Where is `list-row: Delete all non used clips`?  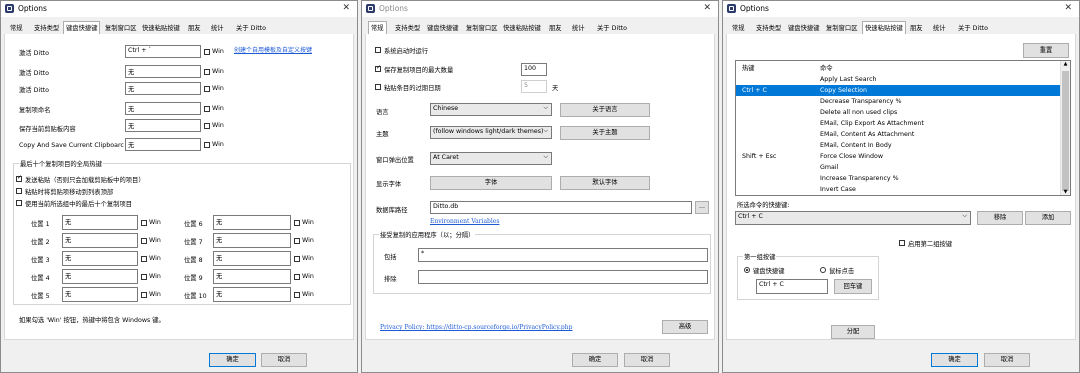 list-row: Delete all non used clips is located at coordinates (898, 112).